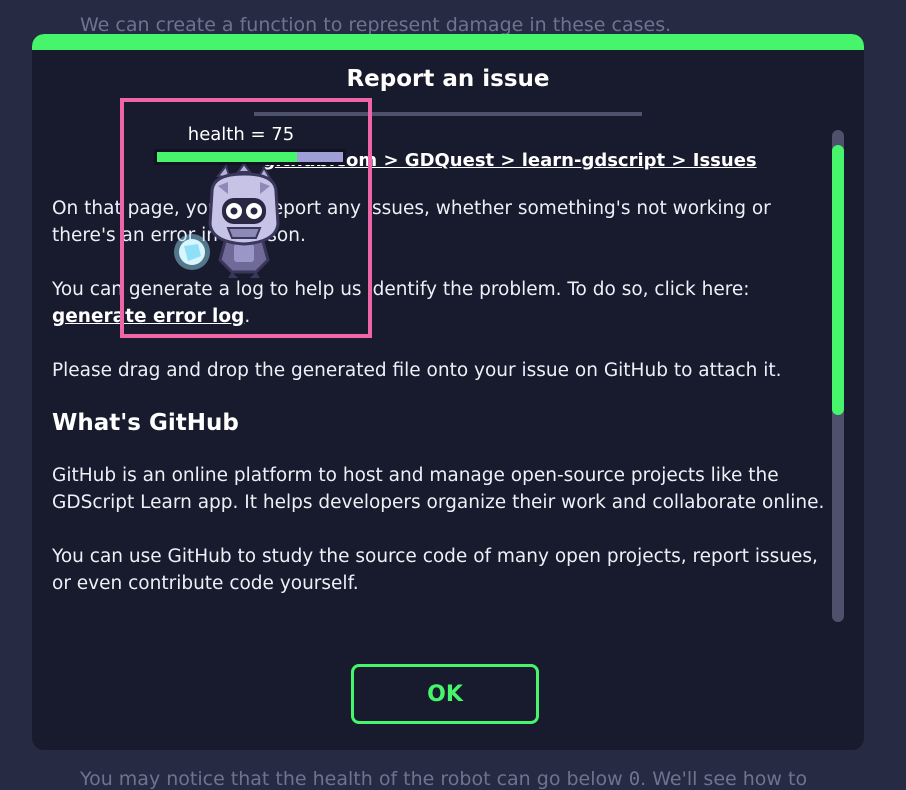 Image resolution: width=906 pixels, height=790 pixels. What do you see at coordinates (145, 423) in the screenshot?
I see `section-heading-github: What's GitHub` at bounding box center [145, 423].